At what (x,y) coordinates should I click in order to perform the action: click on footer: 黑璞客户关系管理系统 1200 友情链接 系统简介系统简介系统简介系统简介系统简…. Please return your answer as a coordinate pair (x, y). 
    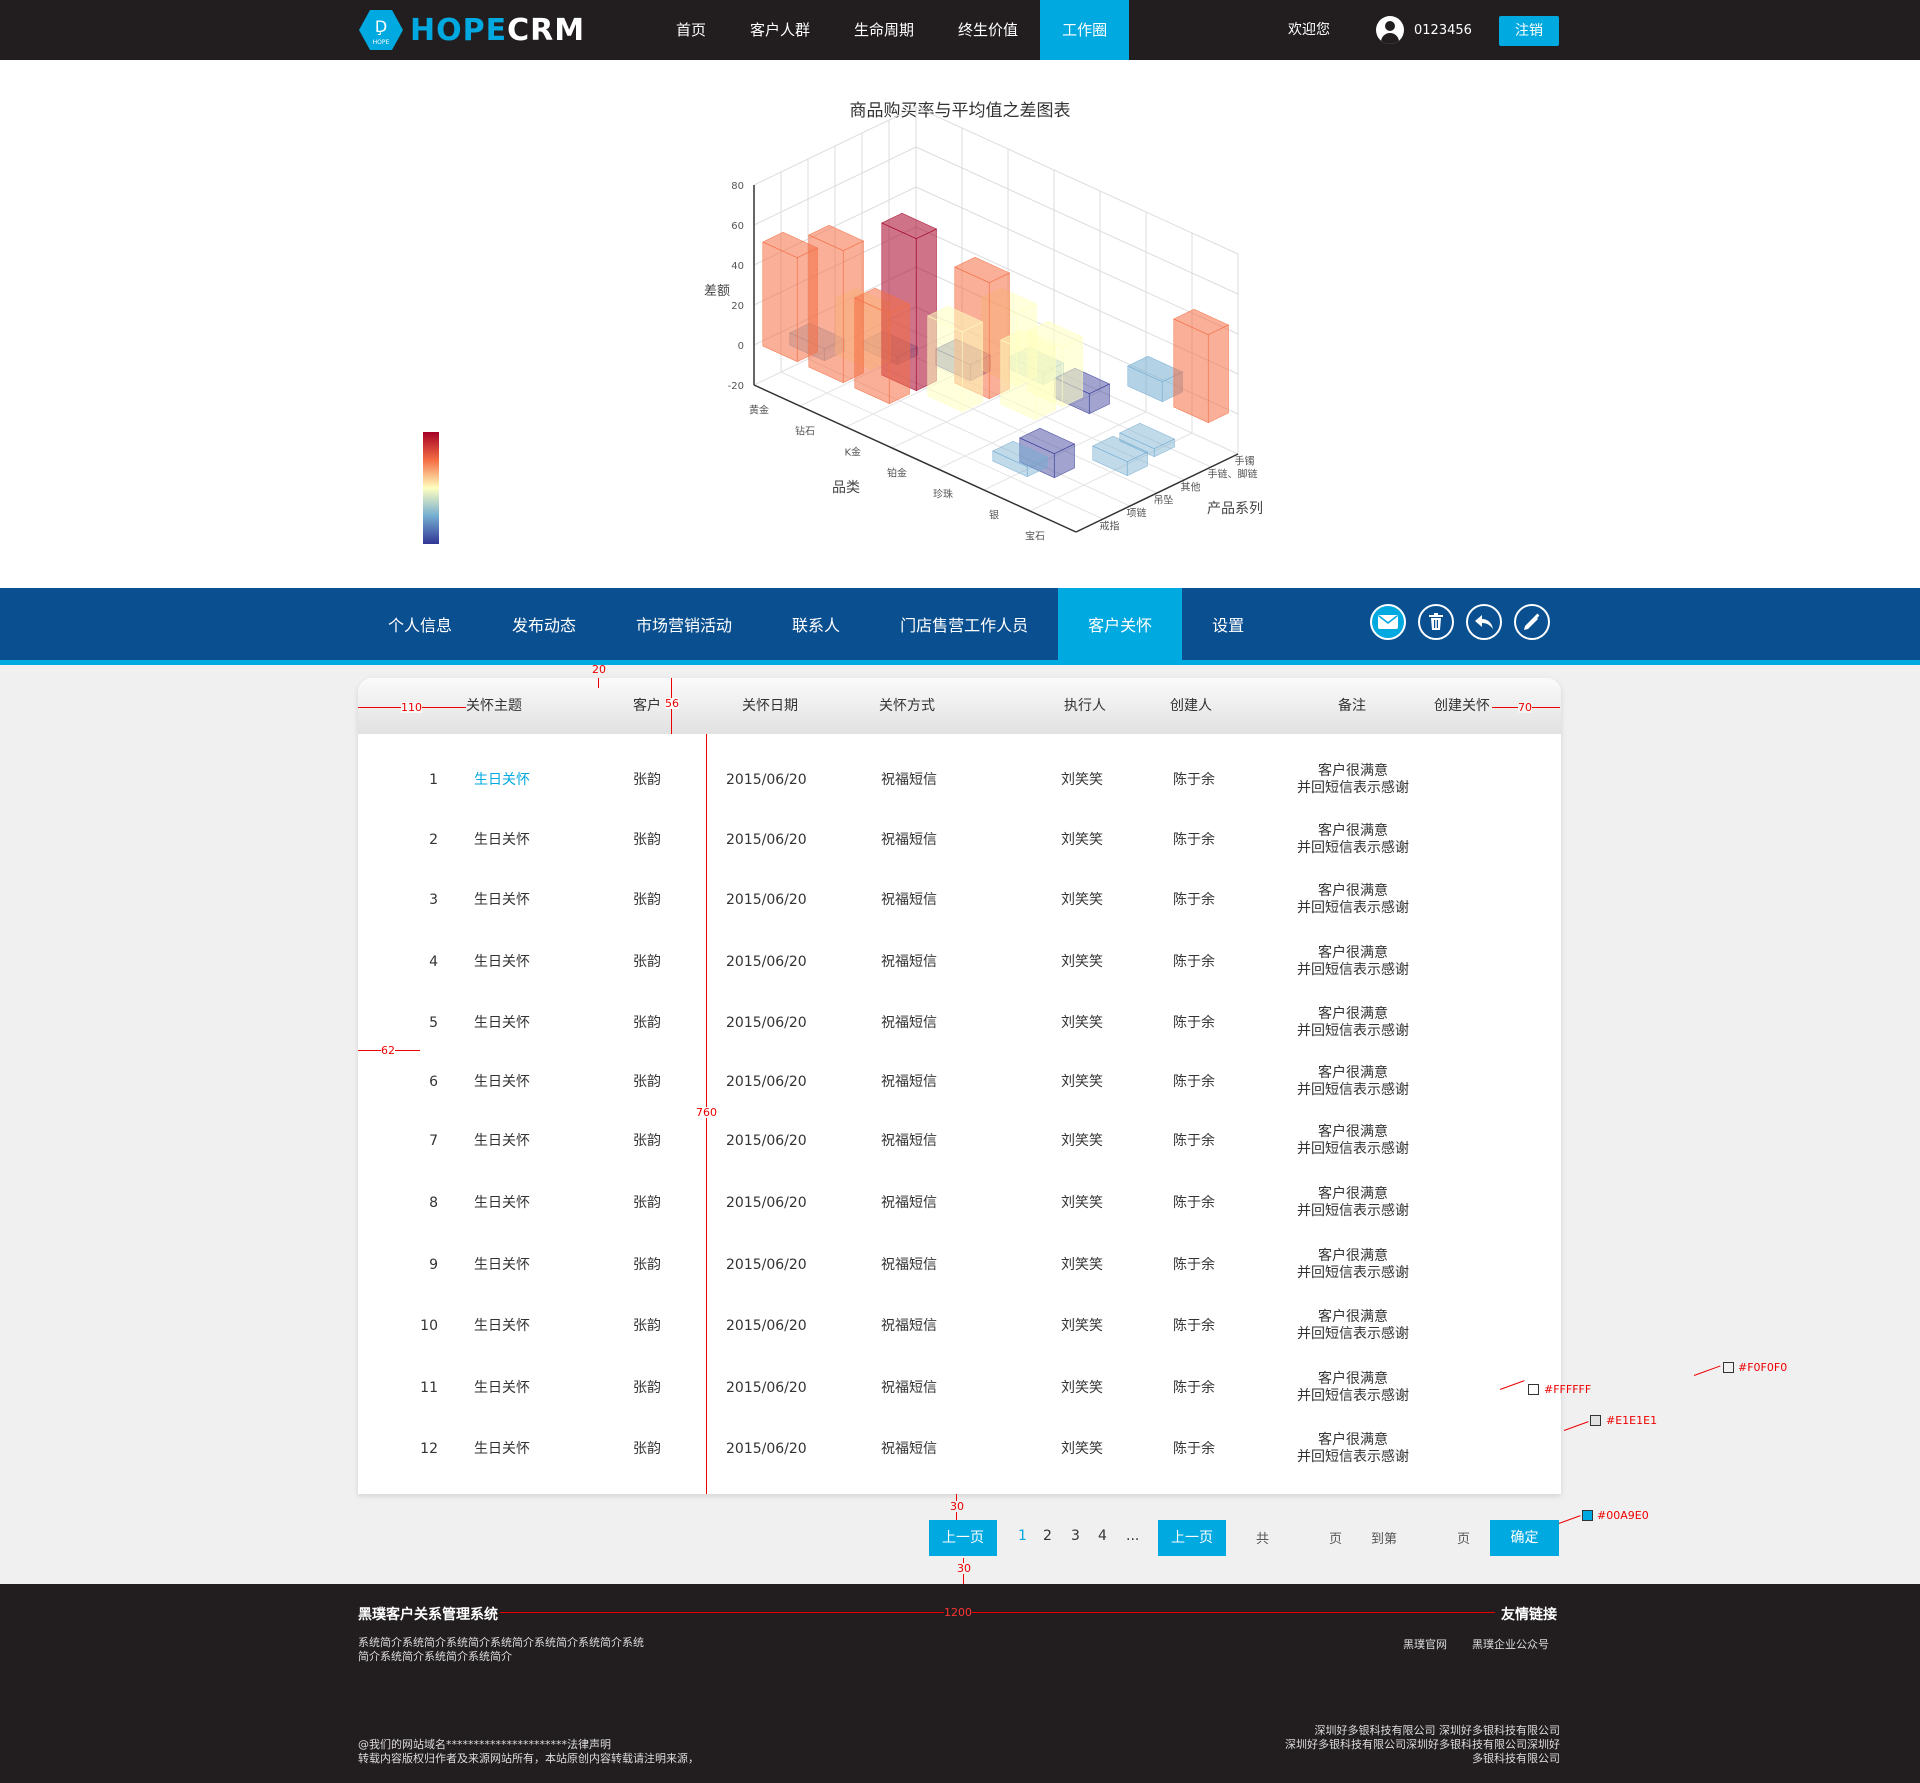
    Looking at the image, I should click on (960, 1683).